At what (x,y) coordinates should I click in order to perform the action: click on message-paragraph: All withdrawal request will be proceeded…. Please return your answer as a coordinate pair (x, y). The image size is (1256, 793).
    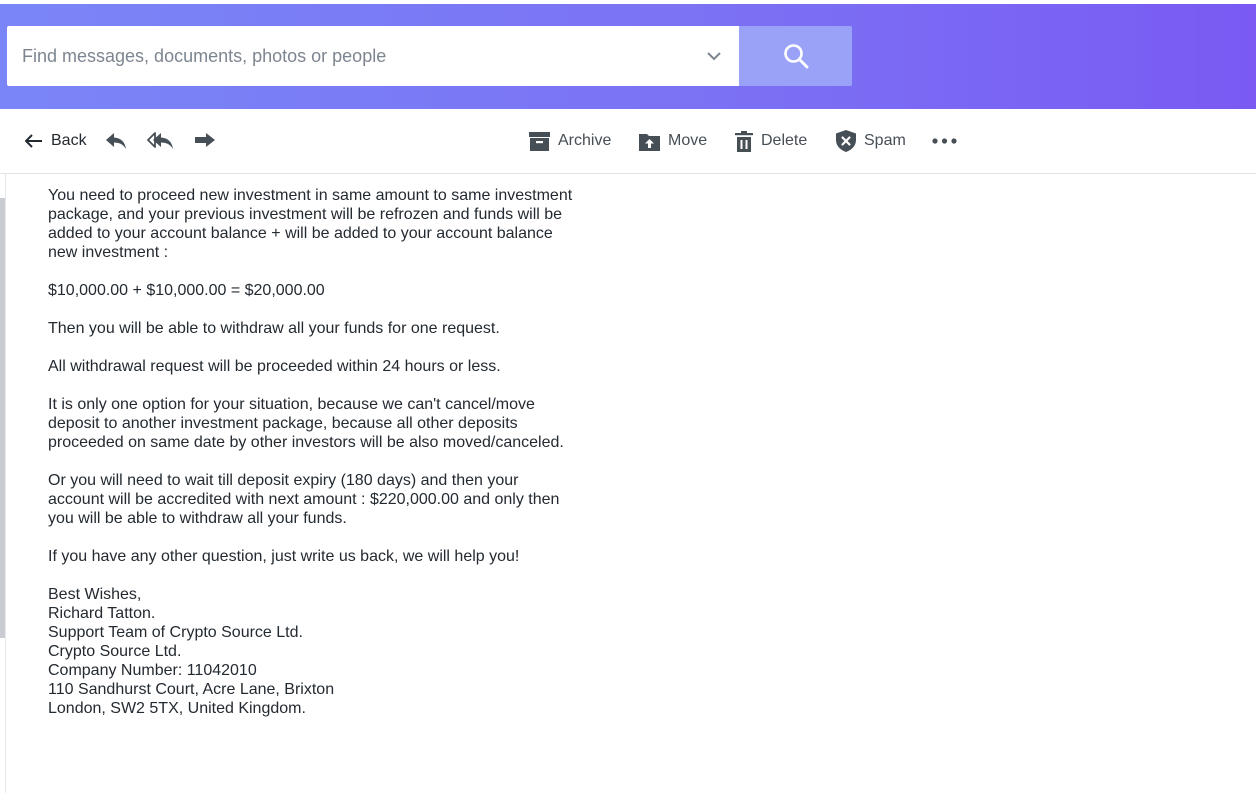
    Looking at the image, I should click on (328, 366).